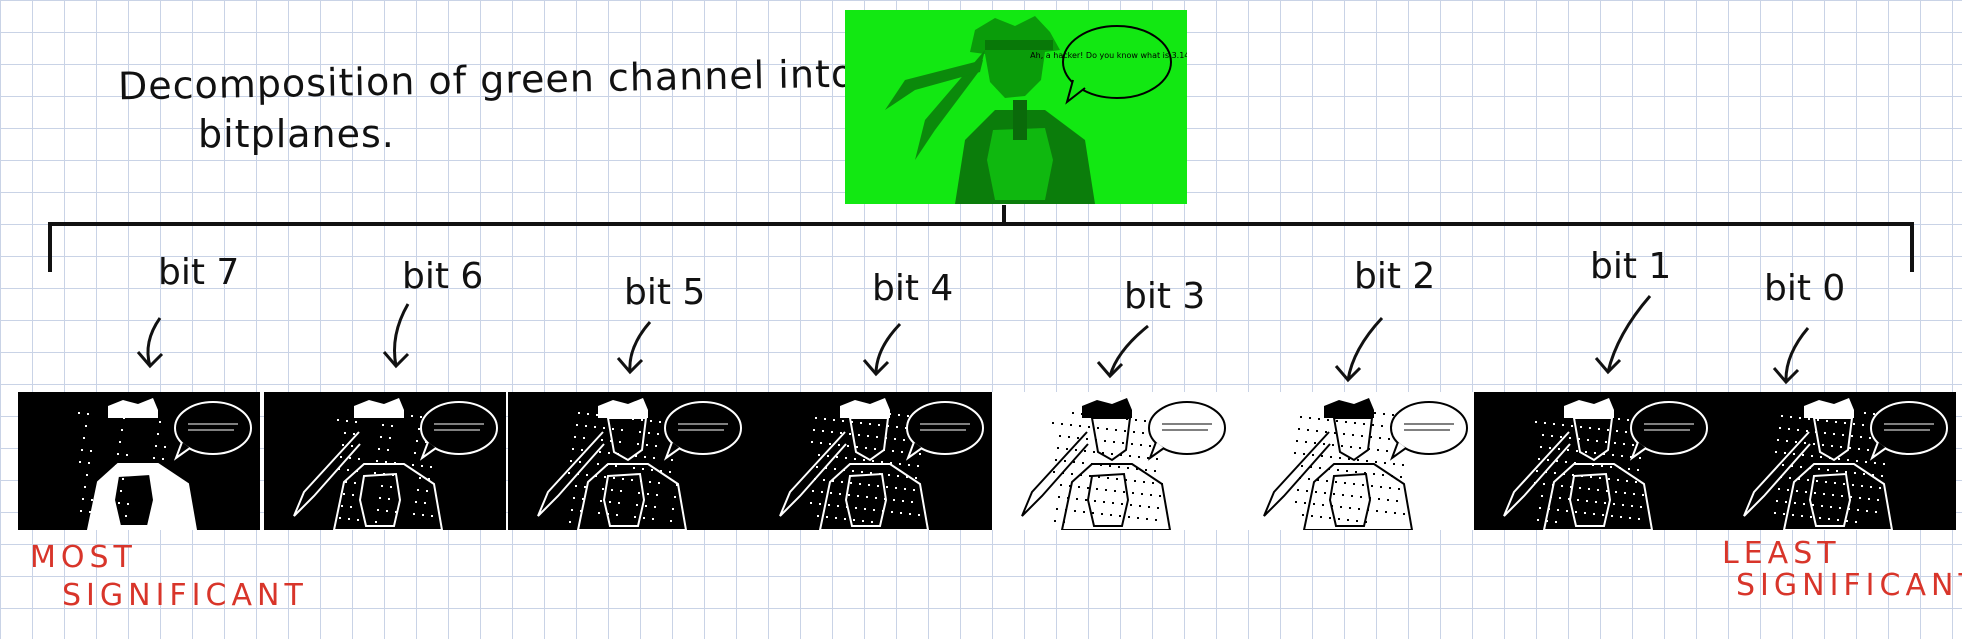 This screenshot has width=1962, height=639. Describe the element at coordinates (1849, 585) in the screenshot. I see `least-significant-label-2: SIGNIFICANT` at that location.